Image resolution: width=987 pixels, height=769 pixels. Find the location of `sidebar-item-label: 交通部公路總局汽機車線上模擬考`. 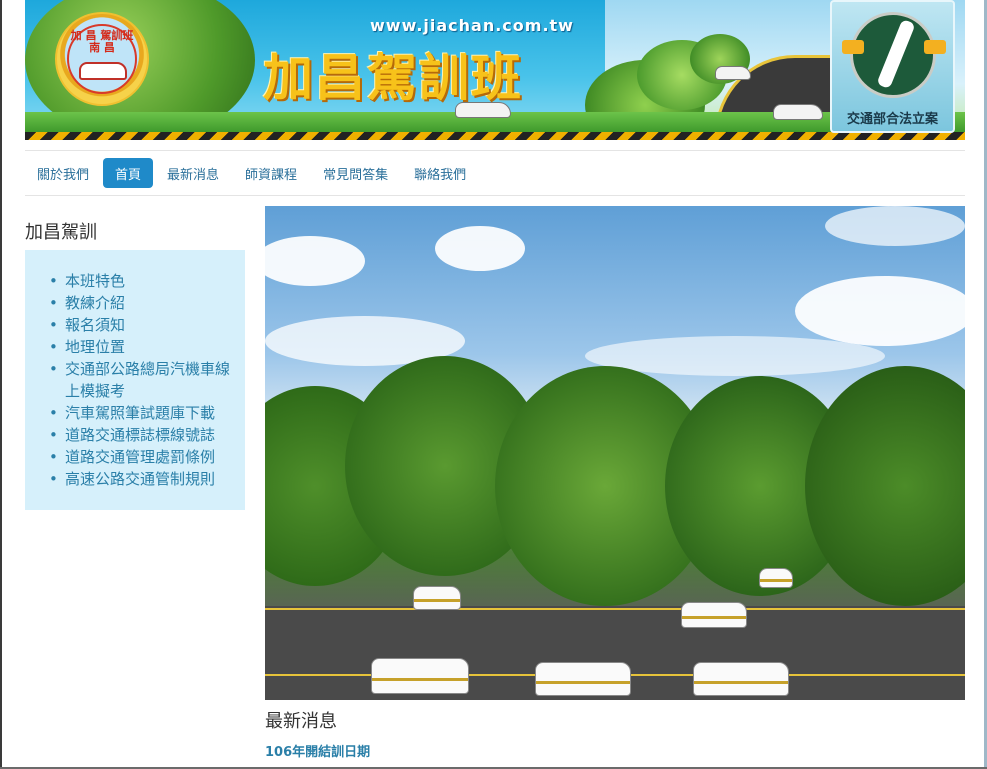

sidebar-item-label: 交通部公路總局汽機車線上模擬考 is located at coordinates (147, 380).